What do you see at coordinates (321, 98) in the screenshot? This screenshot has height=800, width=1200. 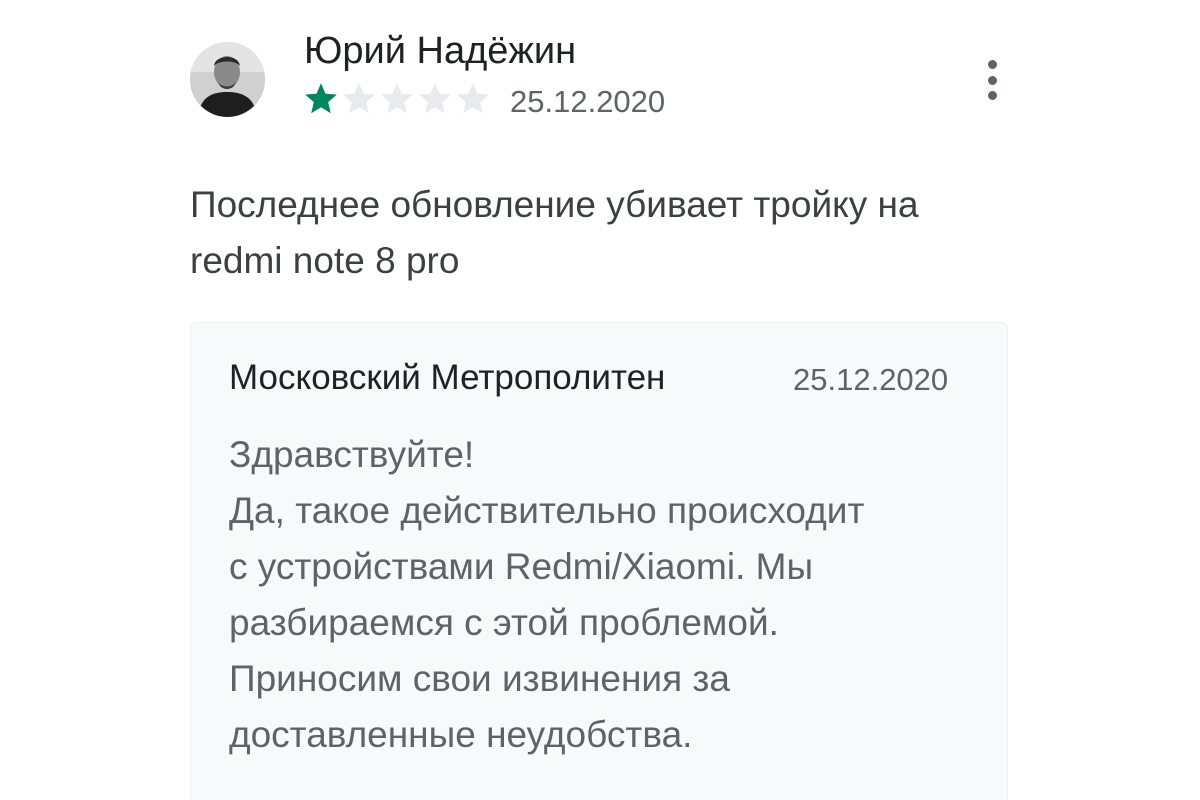 I see `star-filled-icon` at bounding box center [321, 98].